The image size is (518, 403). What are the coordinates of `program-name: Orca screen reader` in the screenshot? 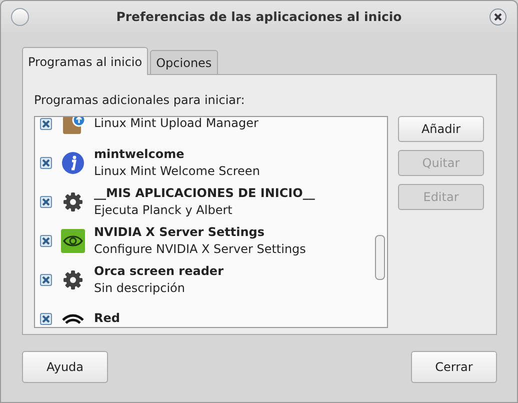 It's located at (159, 271).